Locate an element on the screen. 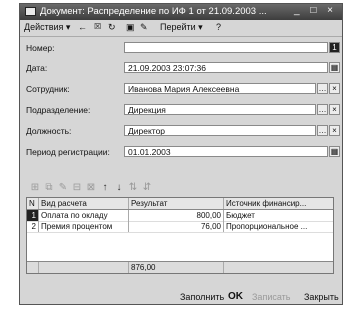 This screenshot has width=356, height=311. move-down-icon: ↓ is located at coordinates (119, 187).